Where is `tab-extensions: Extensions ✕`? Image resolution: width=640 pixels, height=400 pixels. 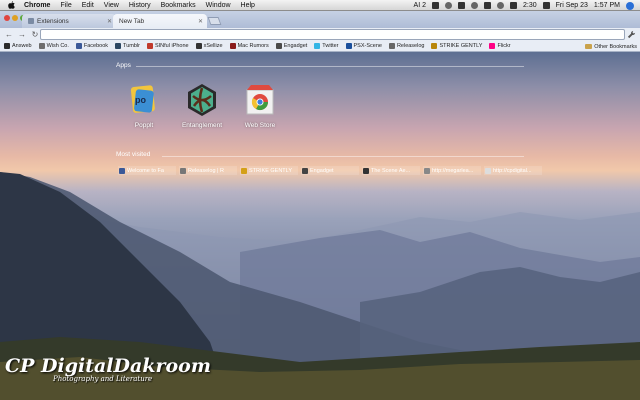 tab-extensions: Extensions ✕ is located at coordinates (69, 21).